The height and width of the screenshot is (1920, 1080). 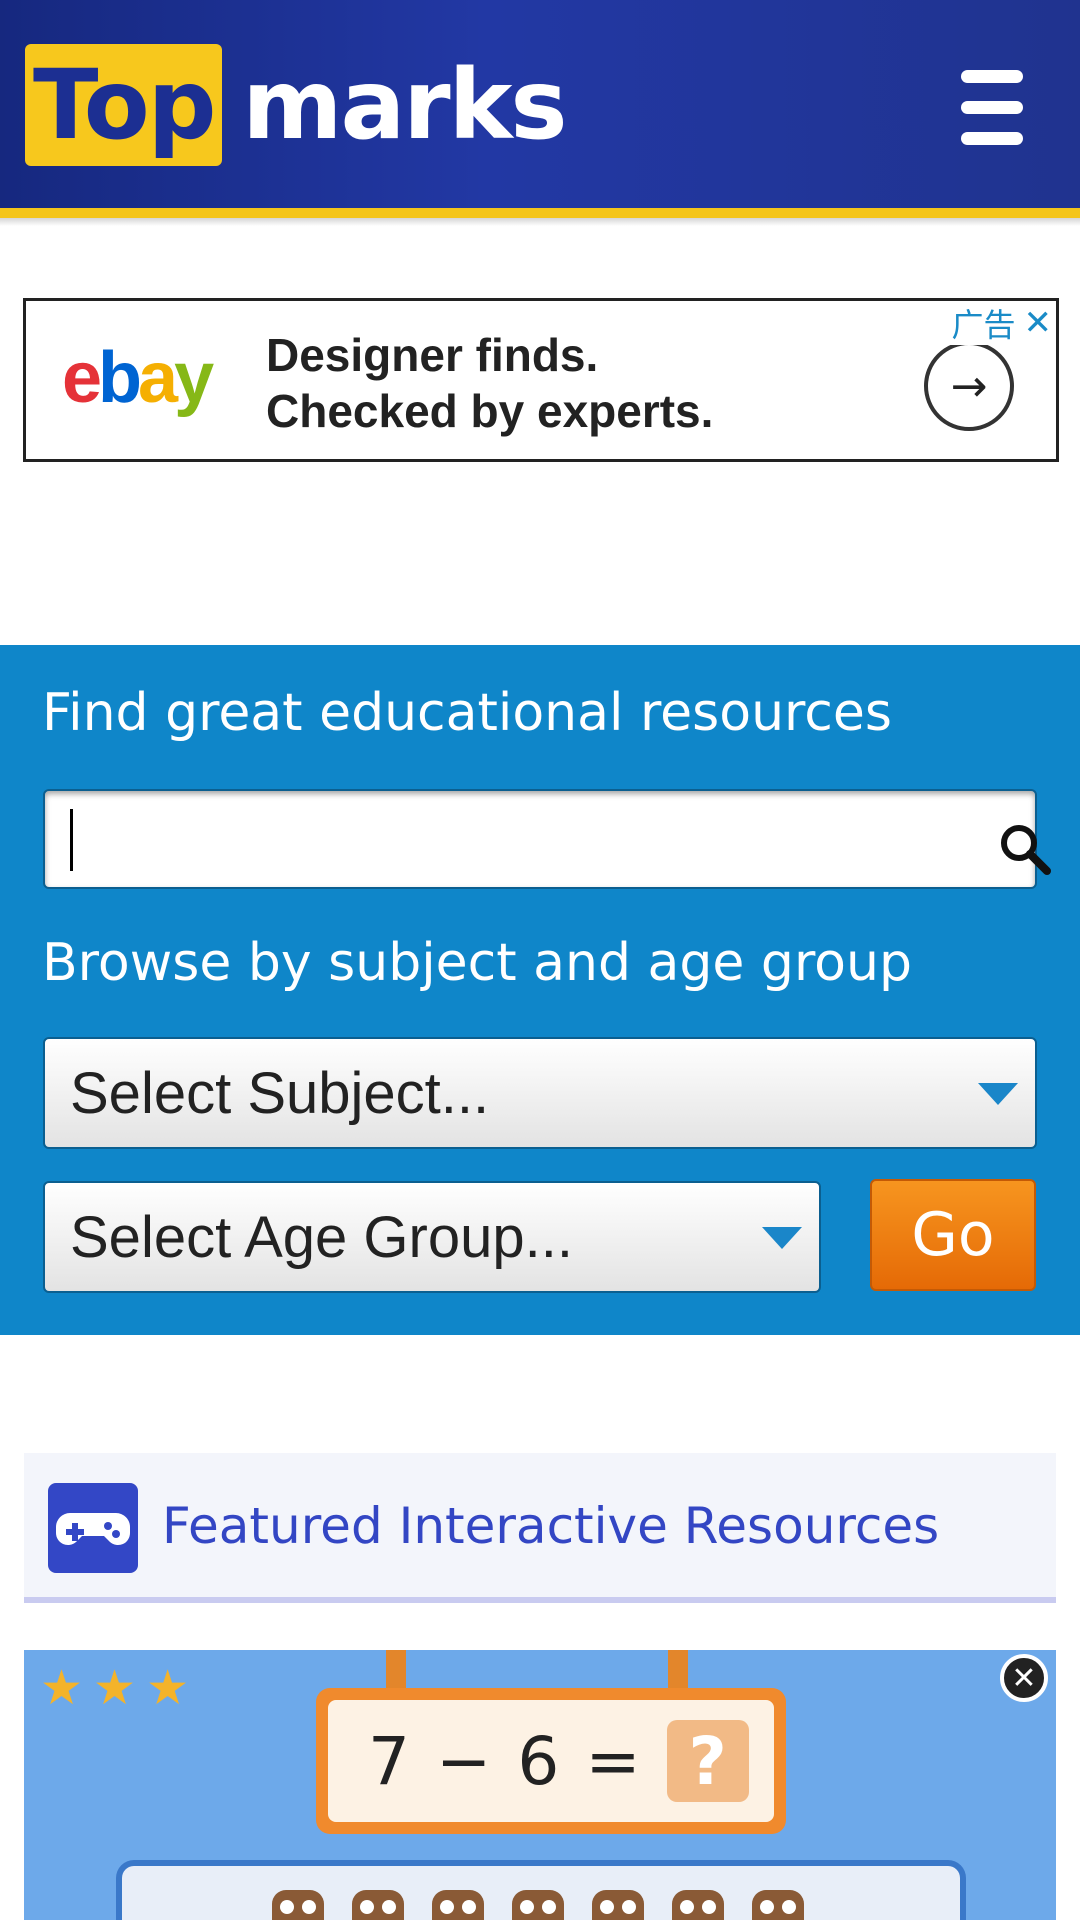 What do you see at coordinates (464, 1761) in the screenshot?
I see `equation-operator: −` at bounding box center [464, 1761].